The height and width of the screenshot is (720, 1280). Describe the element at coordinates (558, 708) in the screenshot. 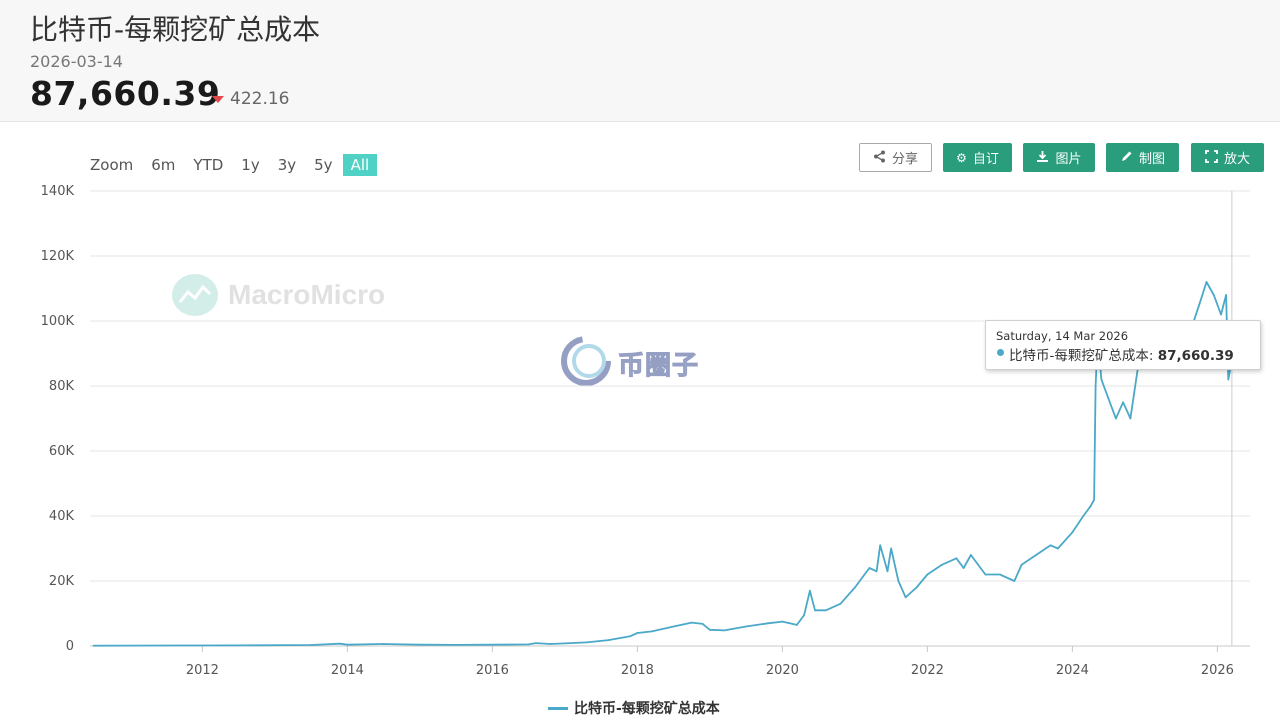

I see `legend-swatch` at that location.